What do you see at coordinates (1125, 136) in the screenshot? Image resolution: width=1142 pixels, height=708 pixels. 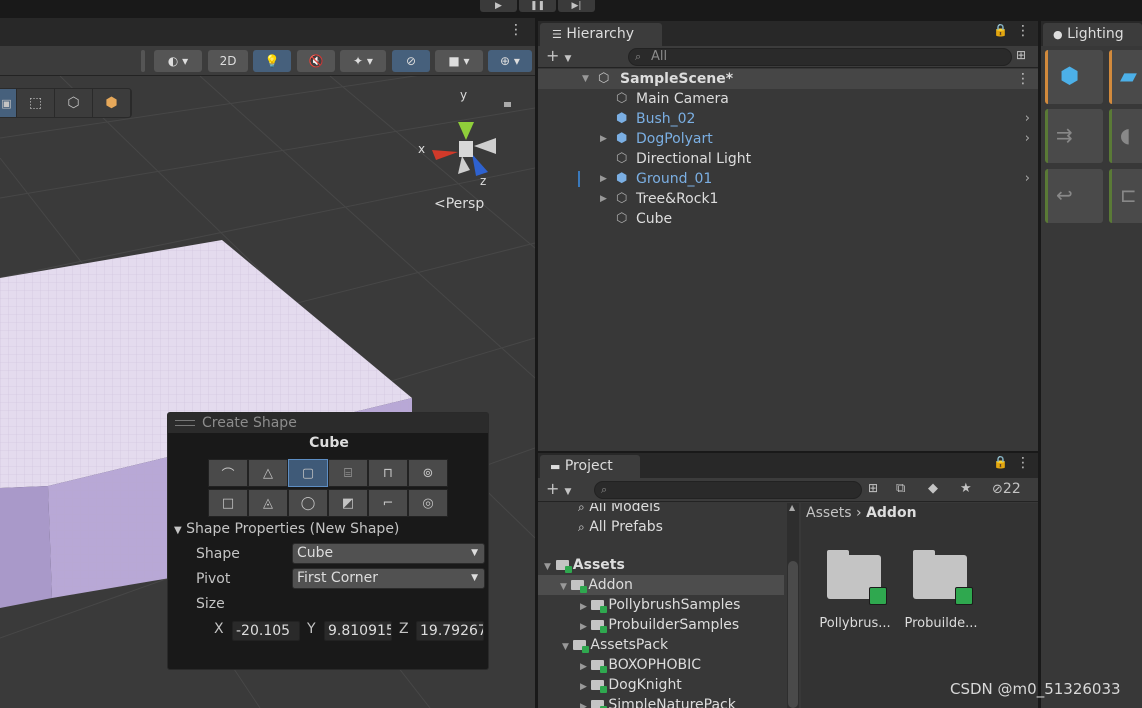 I see `lighting-tool-split: ◖` at bounding box center [1125, 136].